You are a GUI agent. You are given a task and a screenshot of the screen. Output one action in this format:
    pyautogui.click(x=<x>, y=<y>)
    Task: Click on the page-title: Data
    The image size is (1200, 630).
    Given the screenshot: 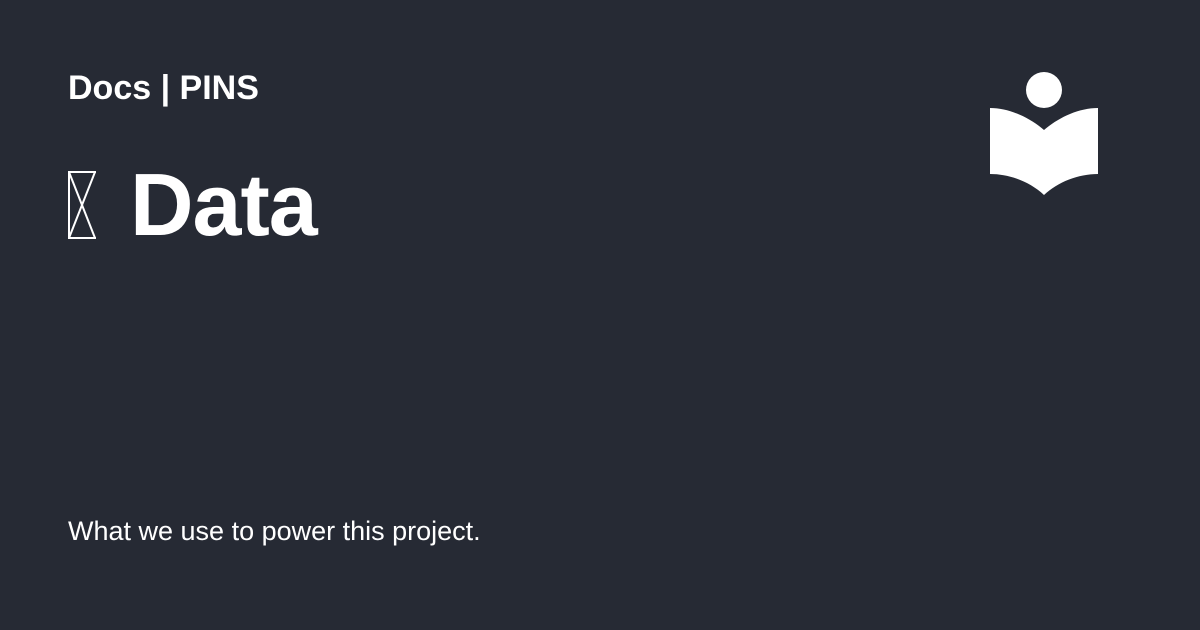 What is the action you would take?
    pyautogui.click(x=224, y=204)
    